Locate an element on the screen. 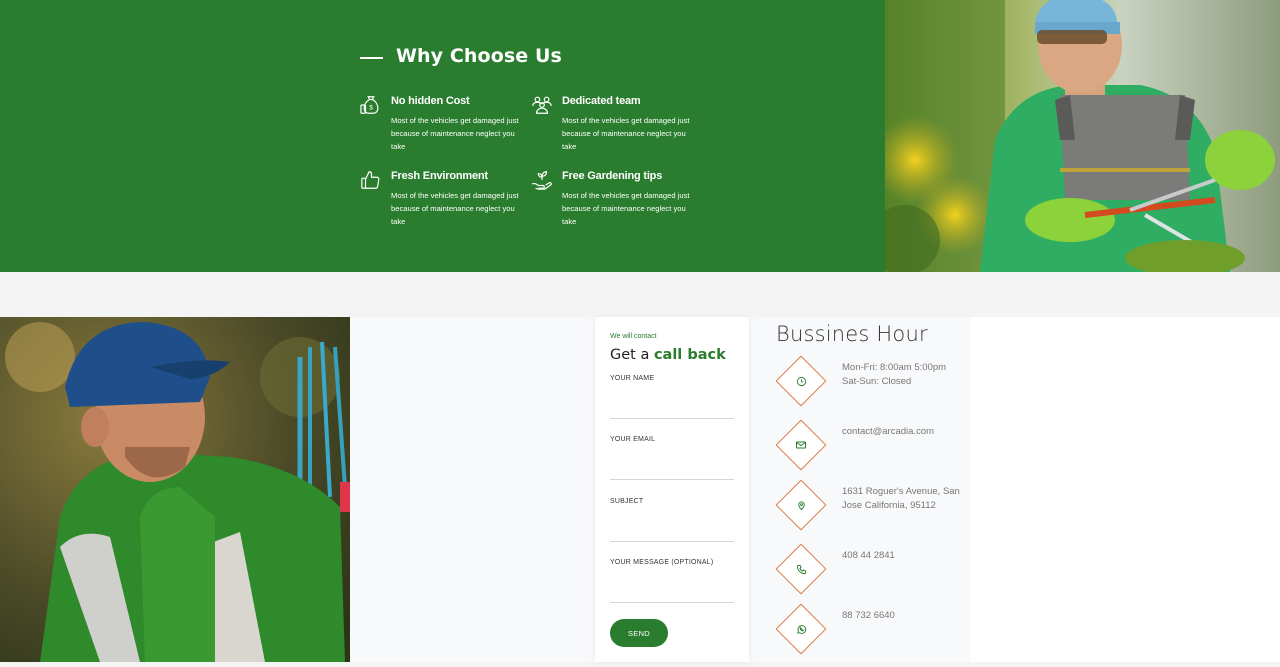 The width and height of the screenshot is (1280, 667). gardener-rake-photo is located at coordinates (175, 489).